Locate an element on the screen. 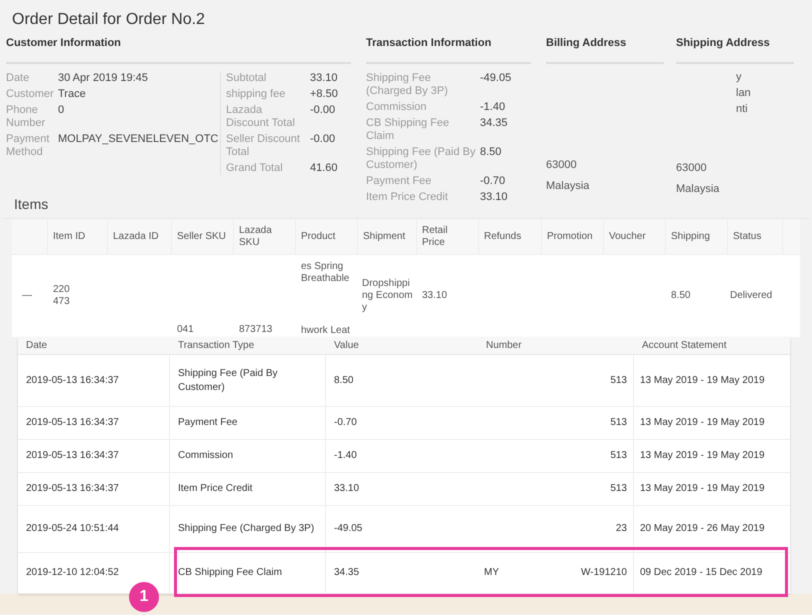 The image size is (812, 615). column-header: Status is located at coordinates (747, 236).